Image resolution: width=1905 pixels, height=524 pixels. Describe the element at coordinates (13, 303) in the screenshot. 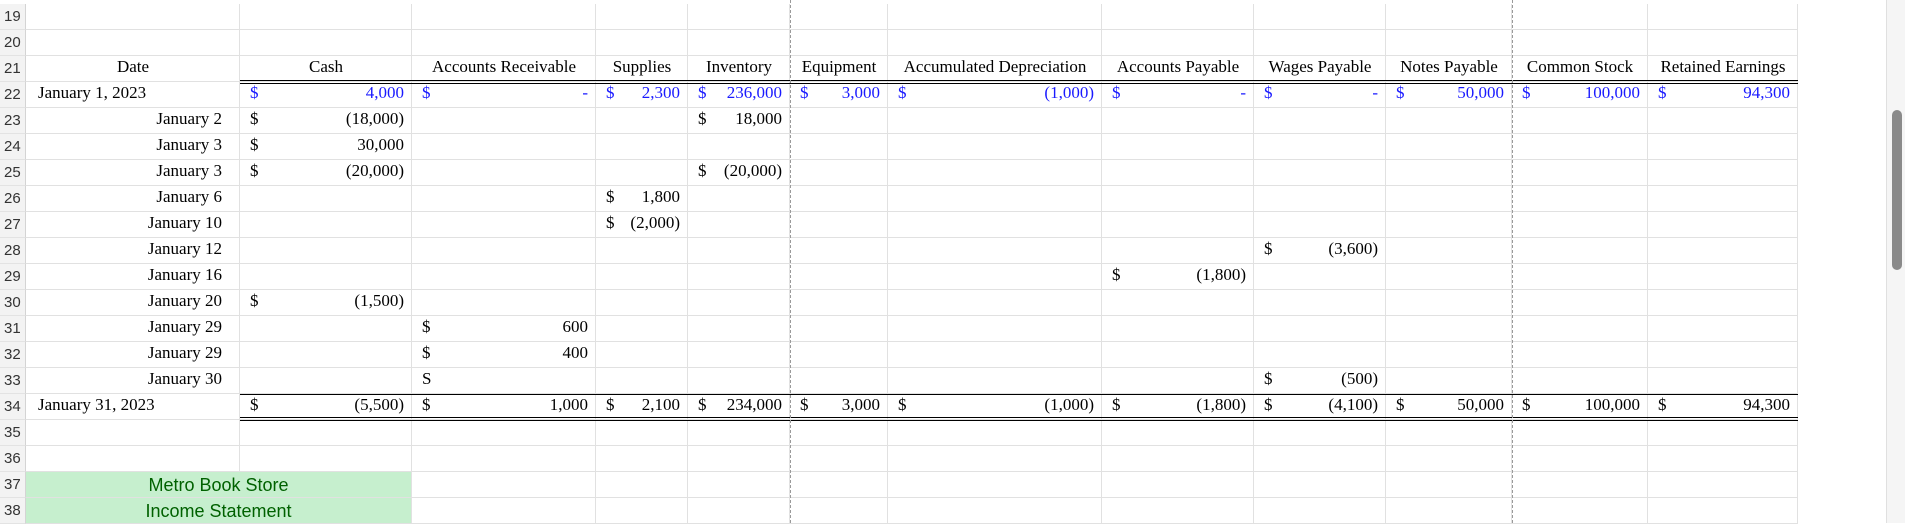

I see `row-header-30: 30` at that location.